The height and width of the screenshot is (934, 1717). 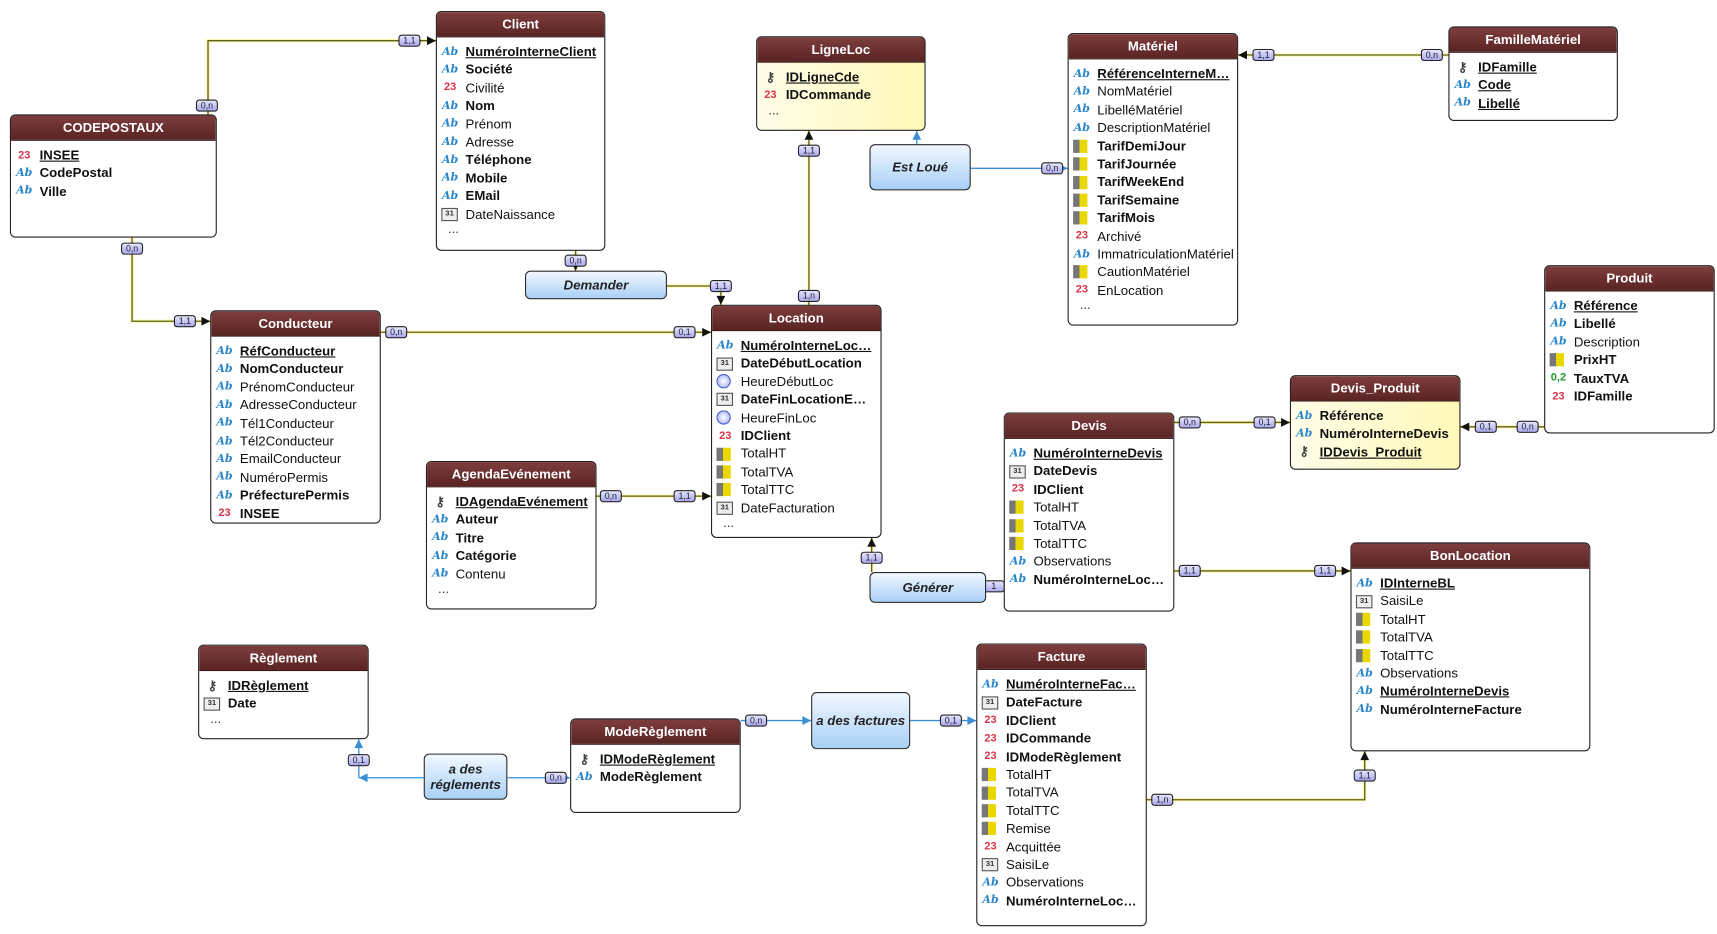 I want to click on field-row: ⚷ IDDevis_Produit, so click(x=1377, y=452).